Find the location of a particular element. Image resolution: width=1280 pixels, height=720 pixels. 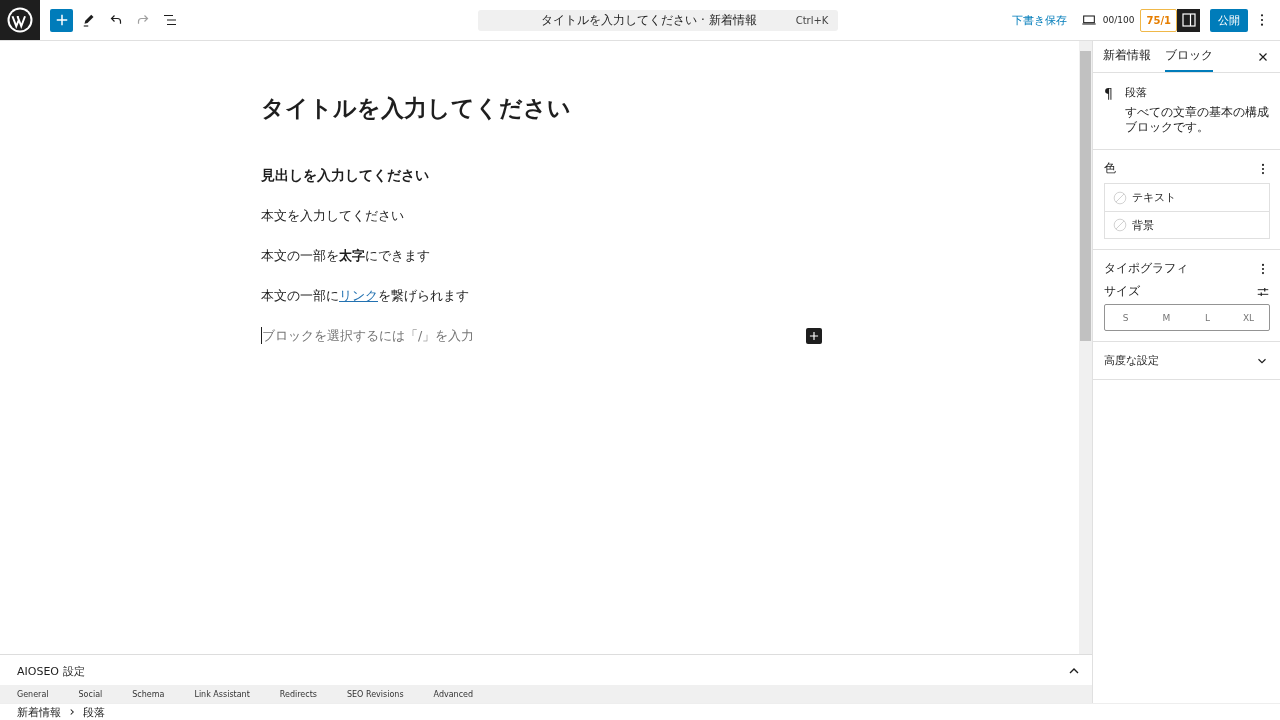

sidebar-icon is located at coordinates (1188, 20).